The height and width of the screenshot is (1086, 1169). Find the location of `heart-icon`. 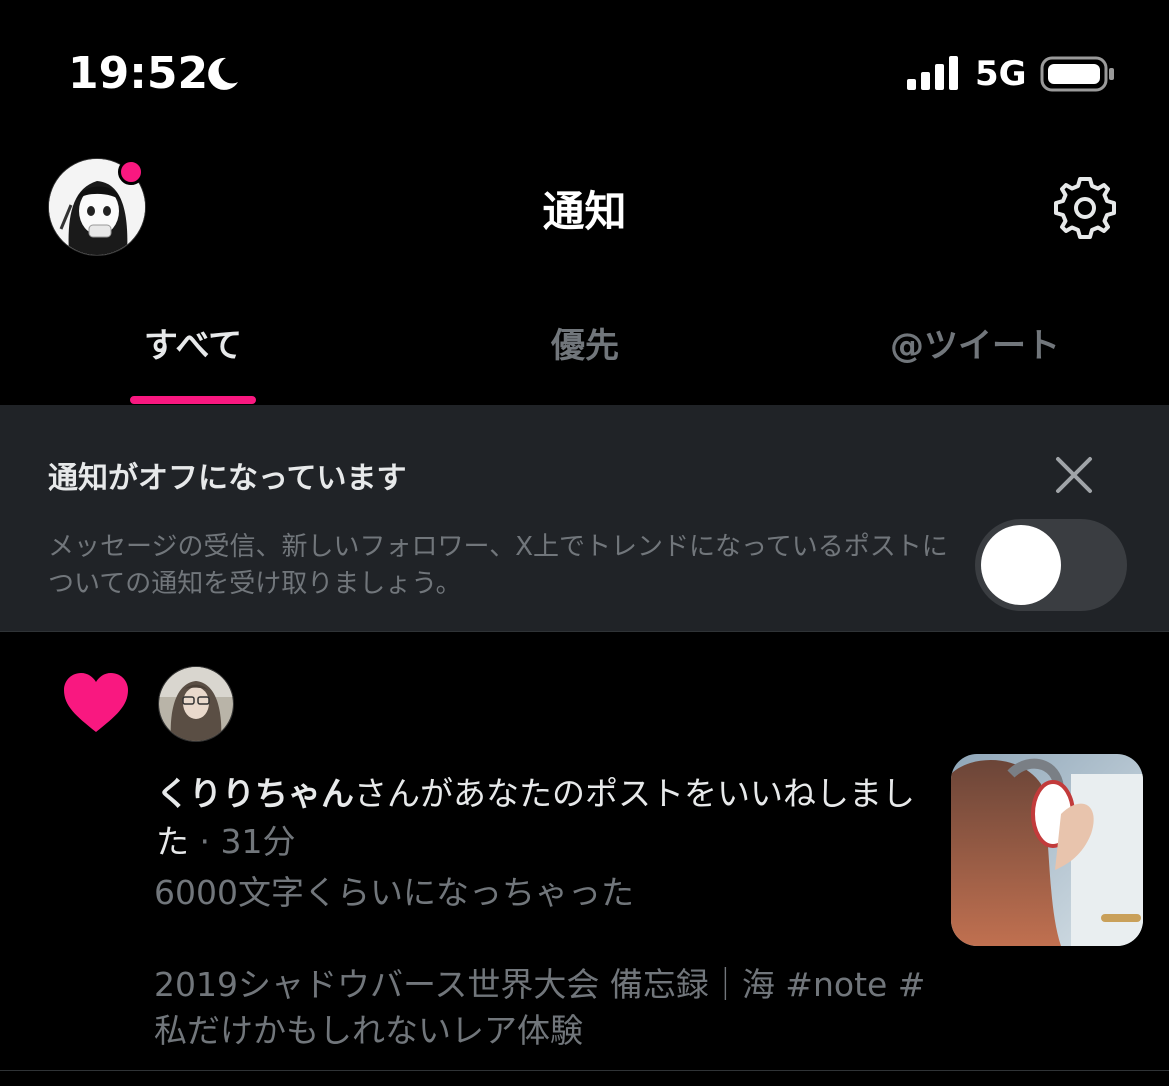

heart-icon is located at coordinates (96, 702).